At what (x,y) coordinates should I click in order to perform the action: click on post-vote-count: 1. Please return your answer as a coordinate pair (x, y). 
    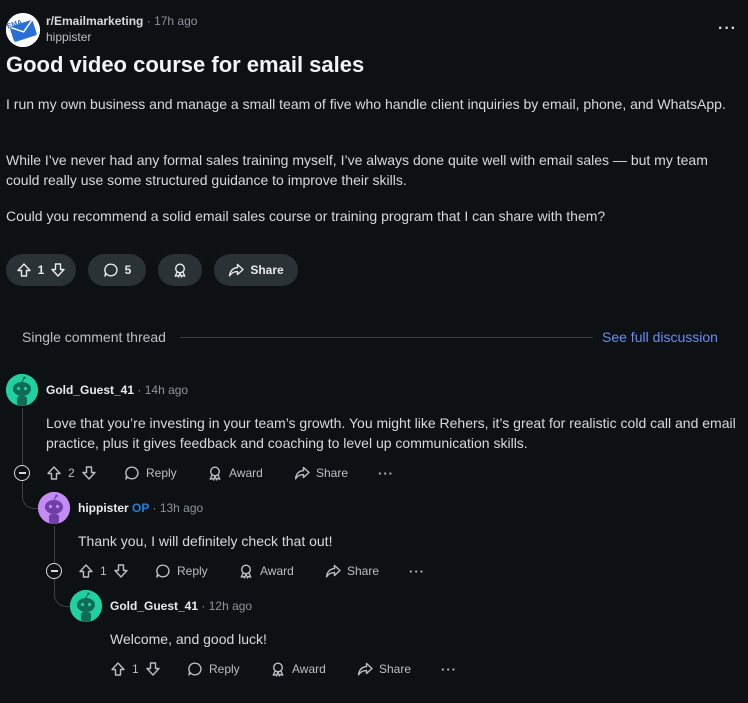
    Looking at the image, I should click on (41, 270).